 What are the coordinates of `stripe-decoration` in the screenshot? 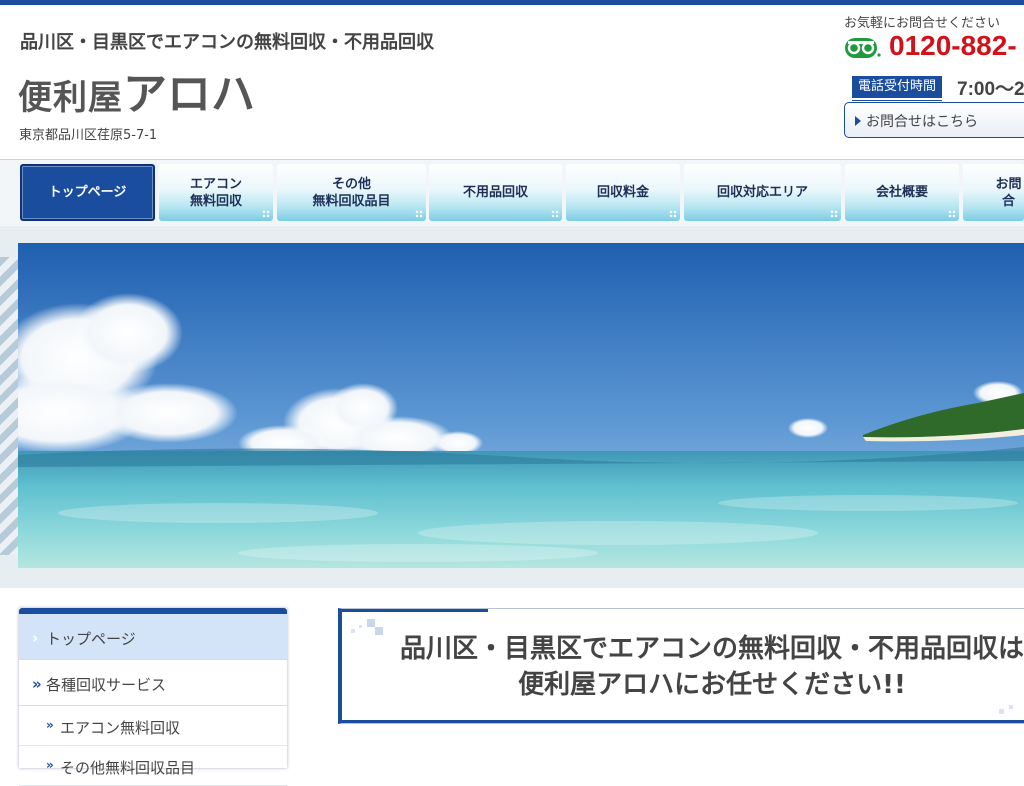 It's located at (9, 406).